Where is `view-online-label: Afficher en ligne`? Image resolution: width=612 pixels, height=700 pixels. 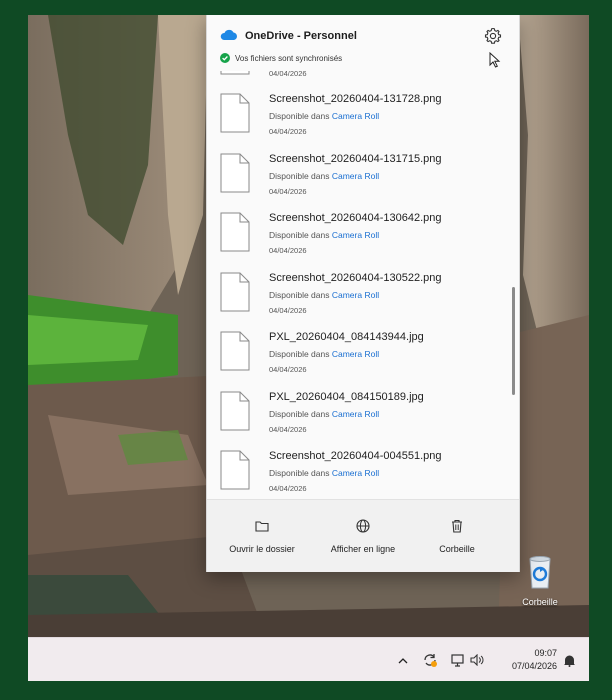 view-online-label: Afficher en ligne is located at coordinates (363, 549).